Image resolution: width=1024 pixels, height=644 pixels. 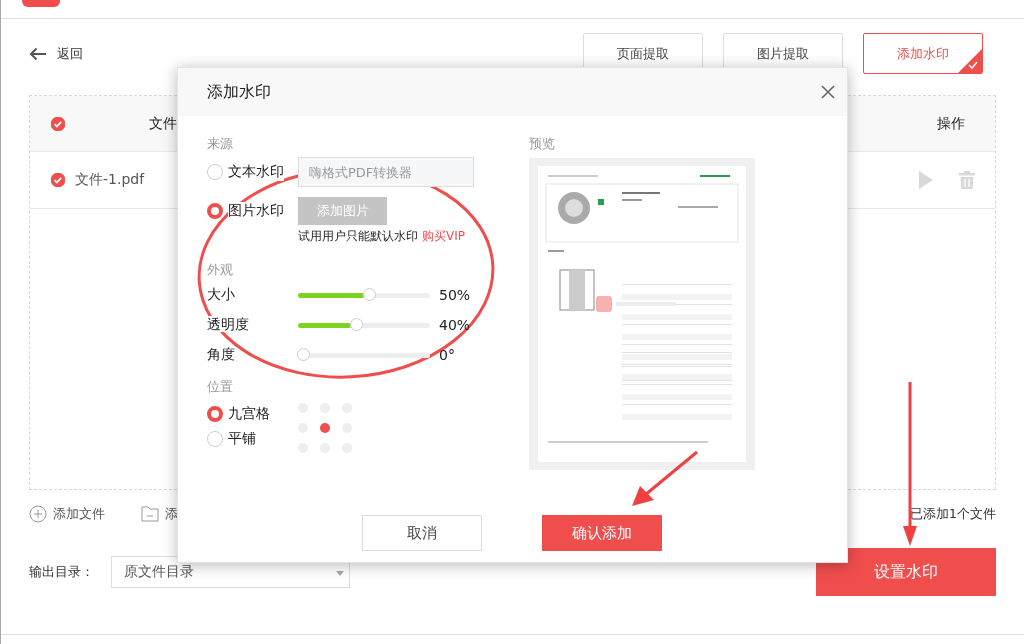 I want to click on trash-icon, so click(x=967, y=180).